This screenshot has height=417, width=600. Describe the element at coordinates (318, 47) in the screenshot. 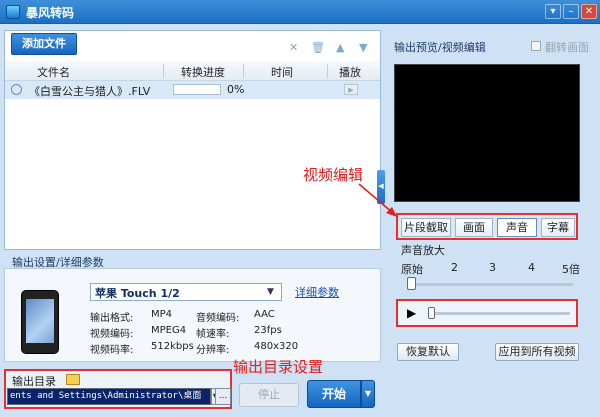

I see `trash-icon: 🗑` at that location.